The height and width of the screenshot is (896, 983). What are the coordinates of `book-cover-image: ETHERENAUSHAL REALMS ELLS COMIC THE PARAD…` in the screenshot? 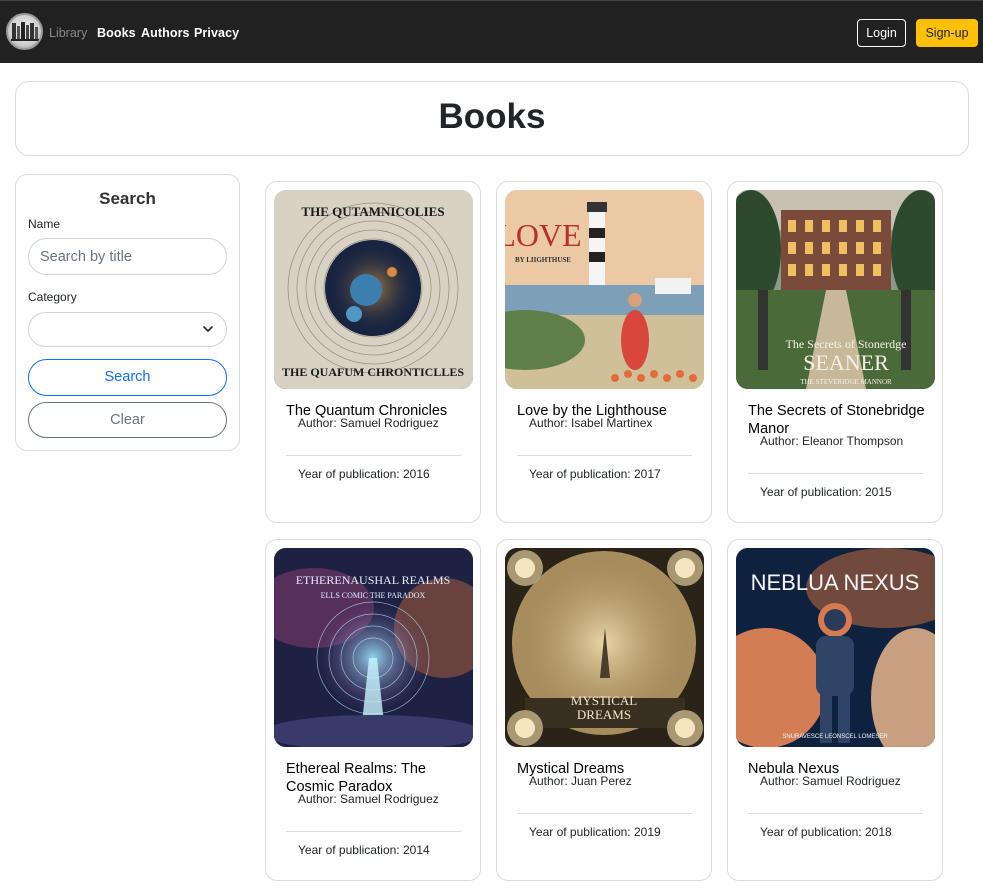 It's located at (373, 647).